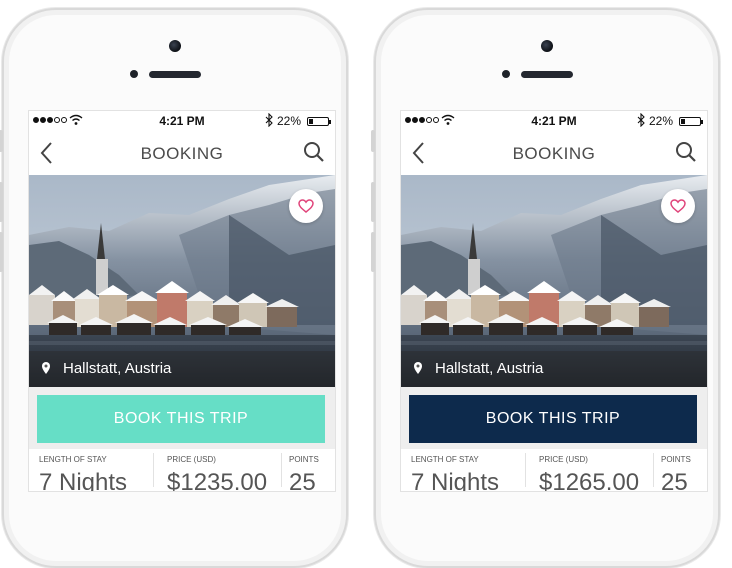 This screenshot has height=568, width=732. Describe the element at coordinates (589, 480) in the screenshot. I see `price-value: $1265.00` at that location.